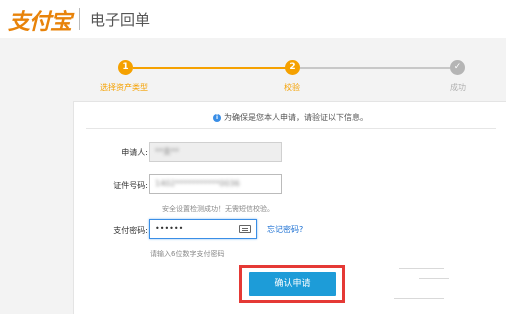 Image resolution: width=506 pixels, height=314 pixels. Describe the element at coordinates (130, 185) in the screenshot. I see `id-number-label: 证件号码:` at that location.